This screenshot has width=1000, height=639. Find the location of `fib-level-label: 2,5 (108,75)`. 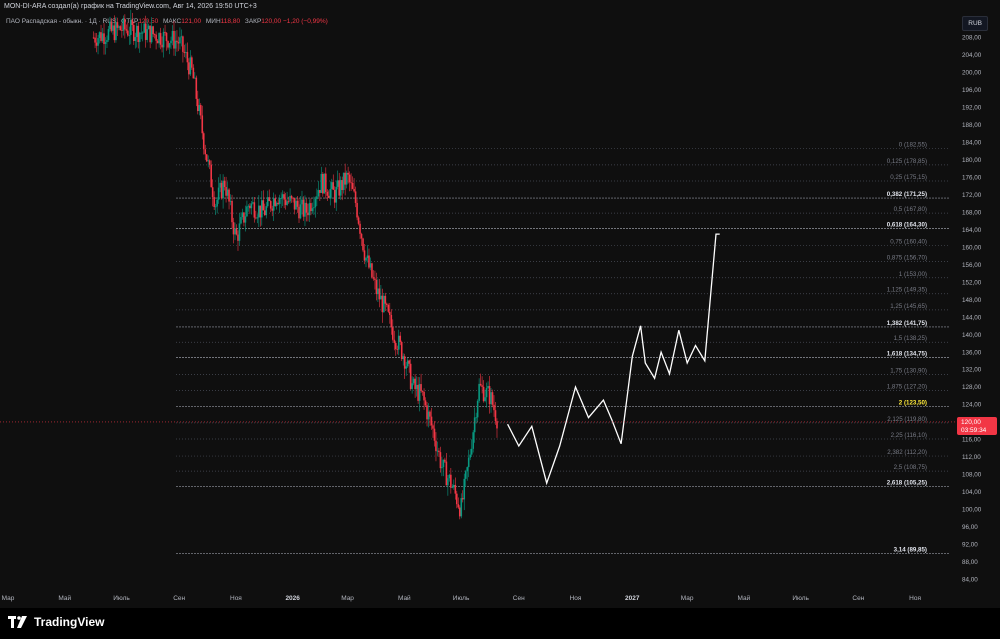

fib-level-label: 2,5 (108,75) is located at coordinates (910, 467).